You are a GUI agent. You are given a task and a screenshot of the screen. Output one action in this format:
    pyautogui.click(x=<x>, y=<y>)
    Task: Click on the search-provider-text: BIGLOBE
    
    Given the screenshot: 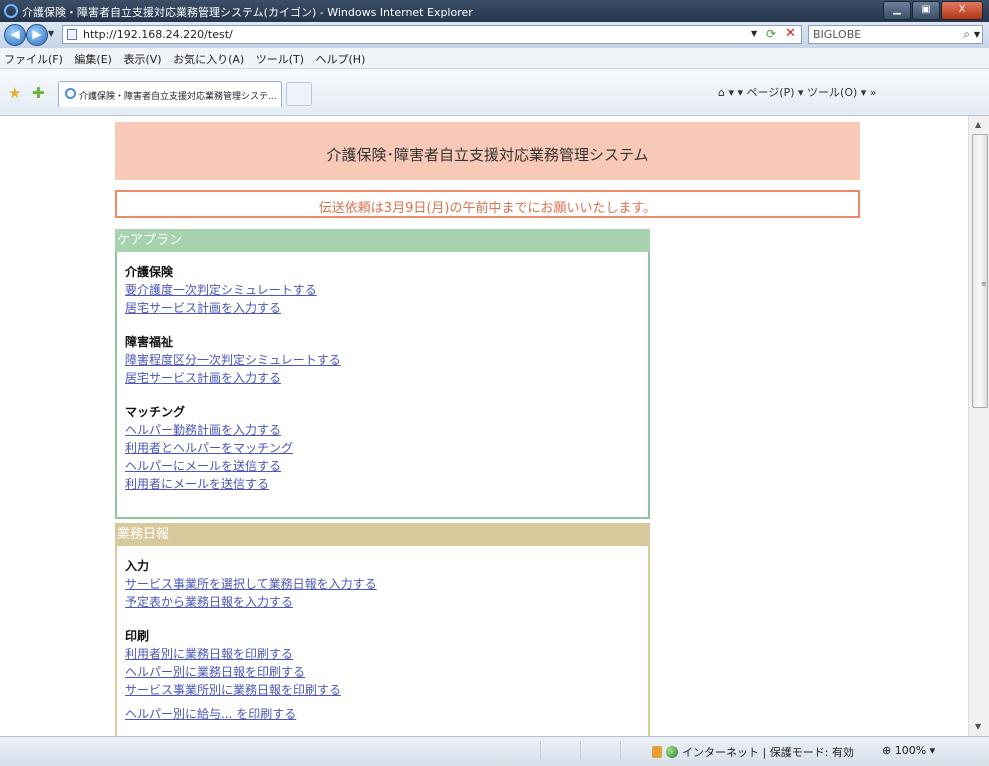 What is the action you would take?
    pyautogui.click(x=837, y=34)
    